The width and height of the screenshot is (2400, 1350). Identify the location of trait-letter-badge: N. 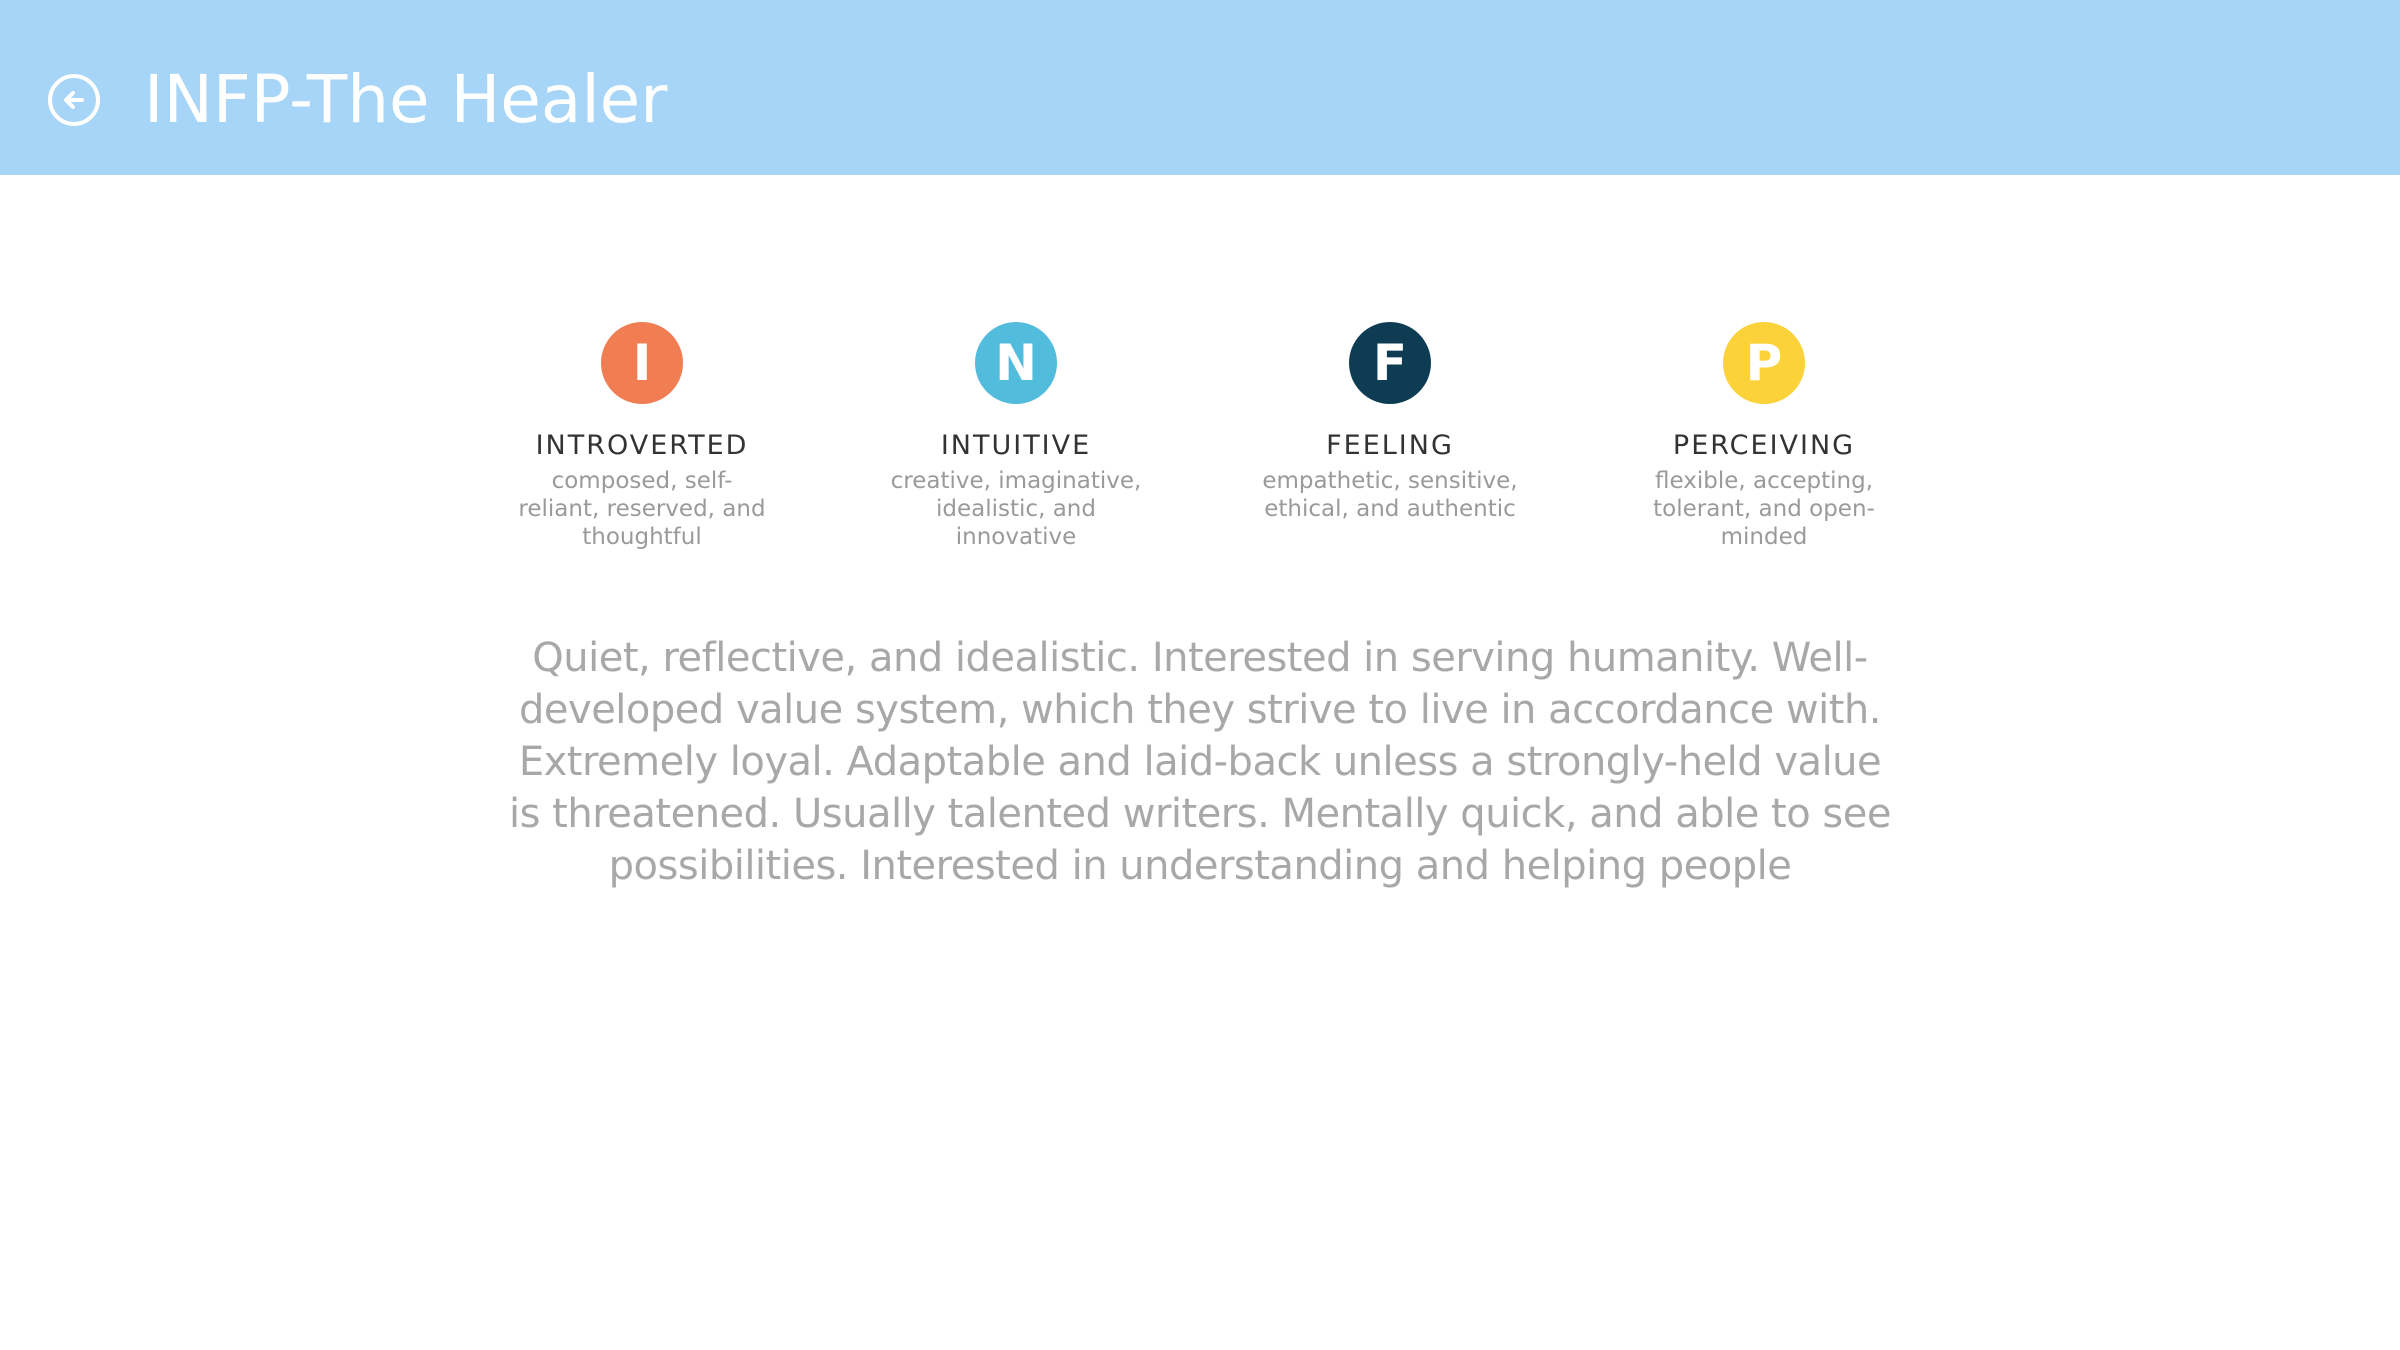
(1016, 363).